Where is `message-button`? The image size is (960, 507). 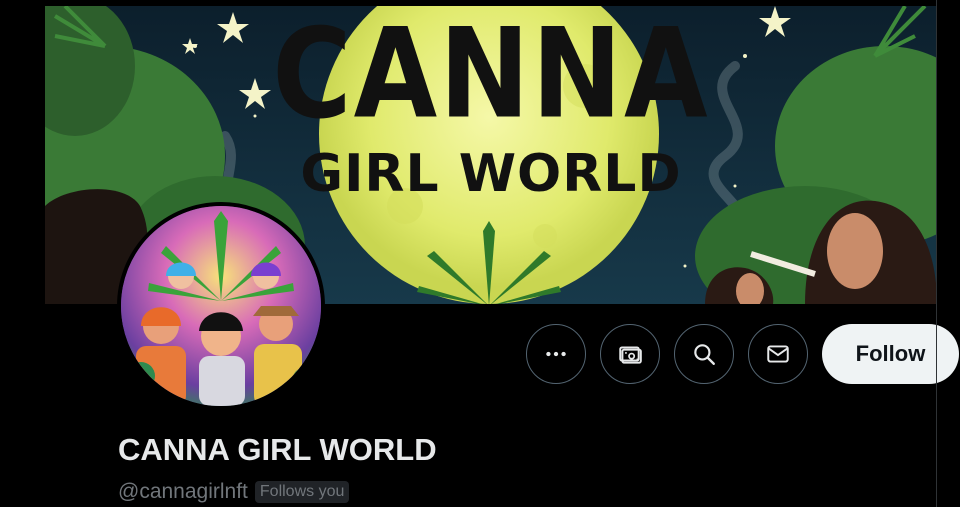 message-button is located at coordinates (778, 354).